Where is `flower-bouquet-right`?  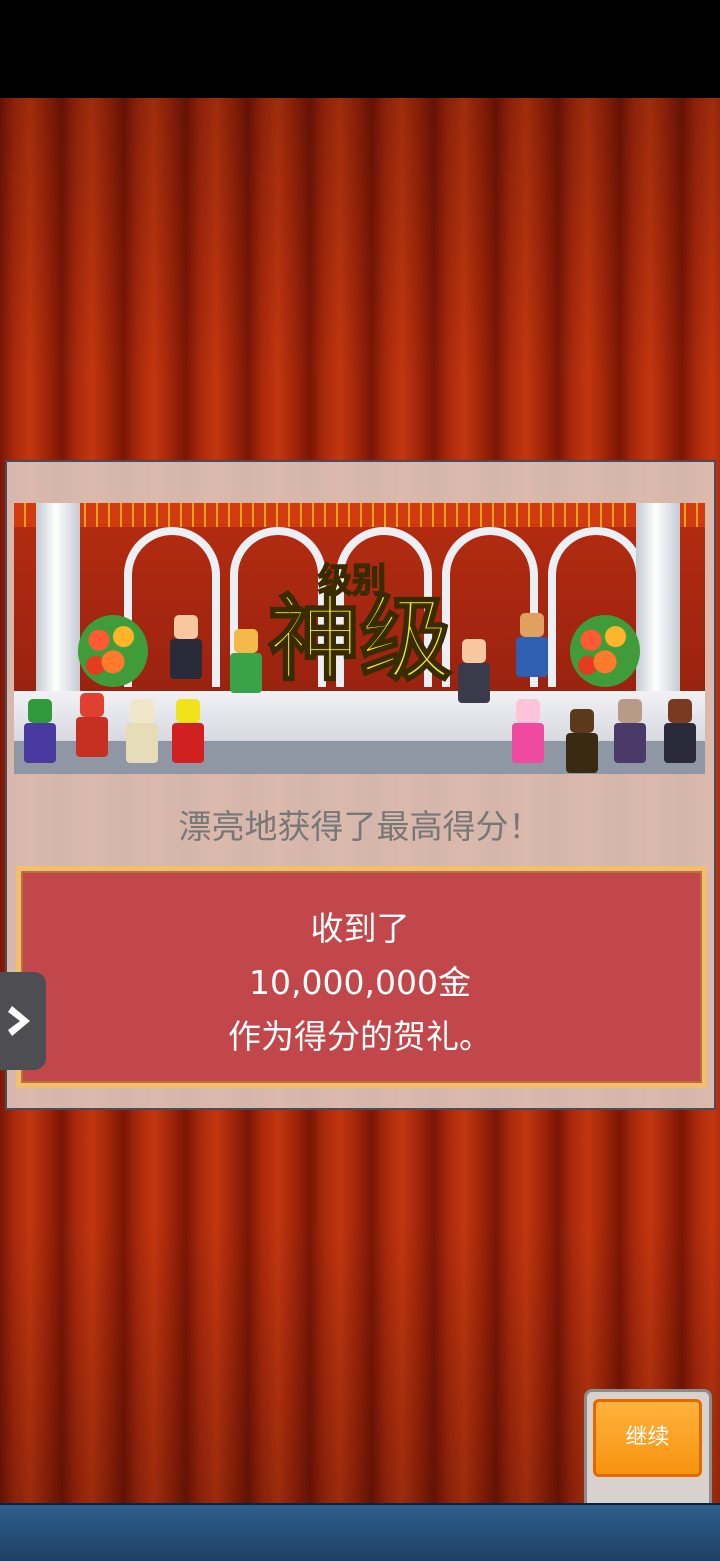 flower-bouquet-right is located at coordinates (605, 651).